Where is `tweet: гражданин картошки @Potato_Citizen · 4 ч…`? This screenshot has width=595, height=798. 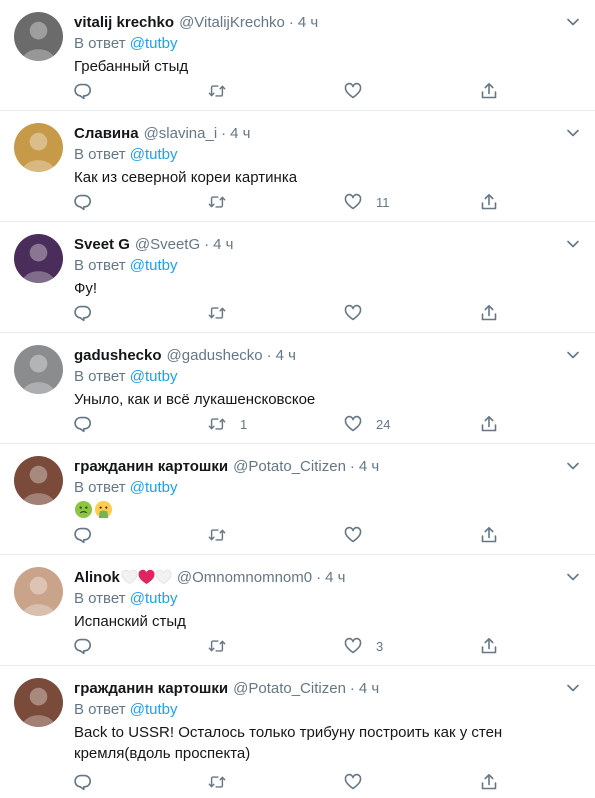
tweet: гражданин картошки @Potato_Citizen · 4 ч… is located at coordinates (297, 499).